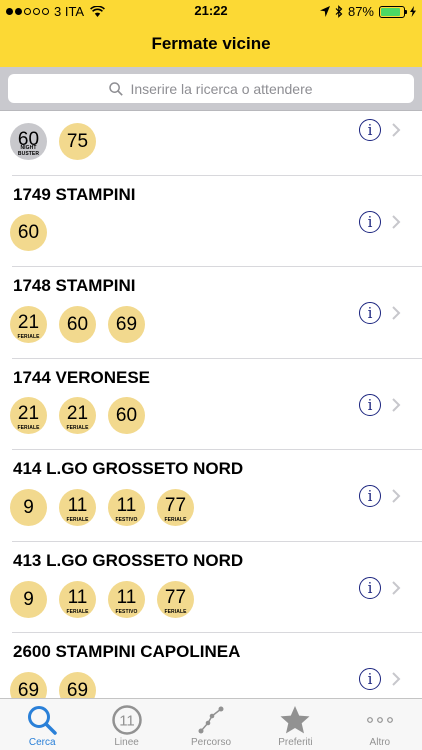 The image size is (422, 750). I want to click on tab-label: Percorso, so click(211, 742).